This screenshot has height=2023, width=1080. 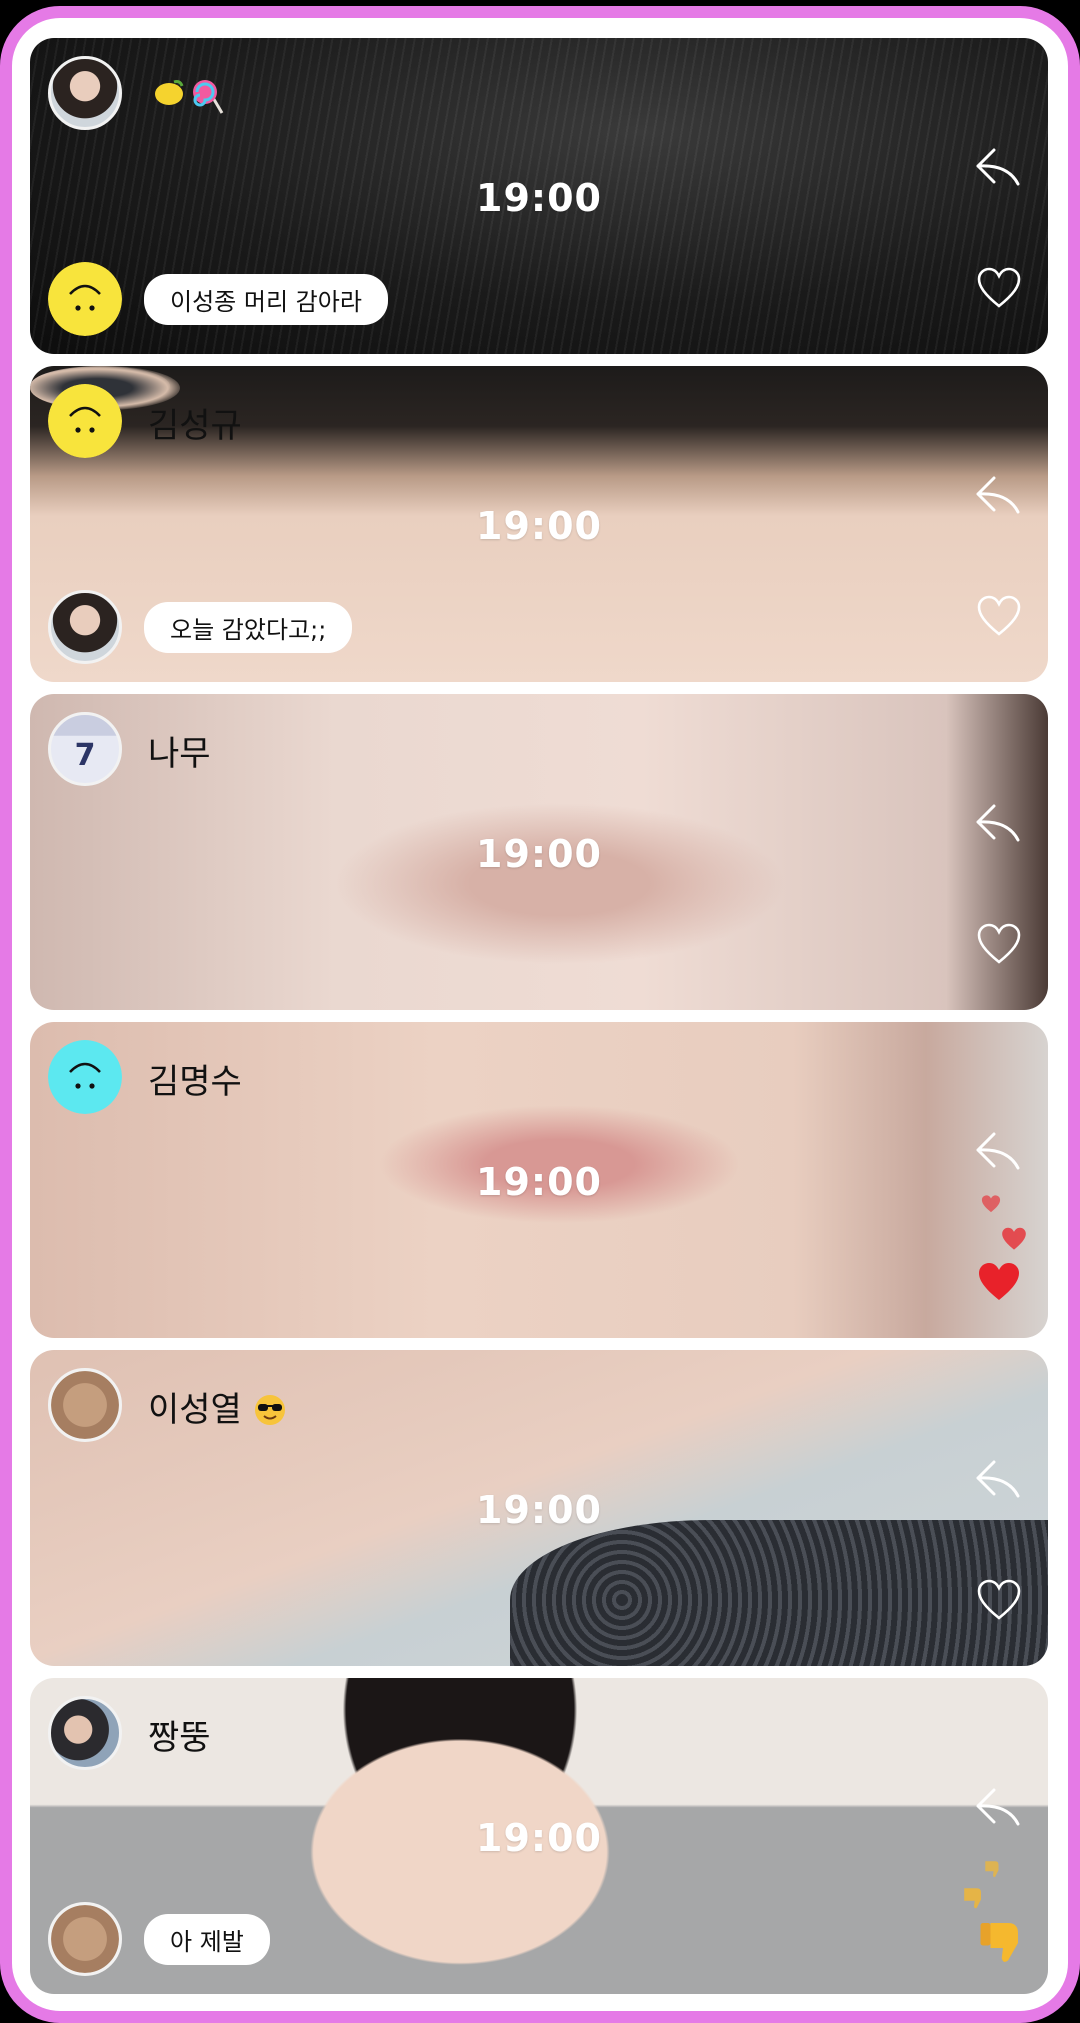 What do you see at coordinates (179, 754) in the screenshot?
I see `author-name: 나무` at bounding box center [179, 754].